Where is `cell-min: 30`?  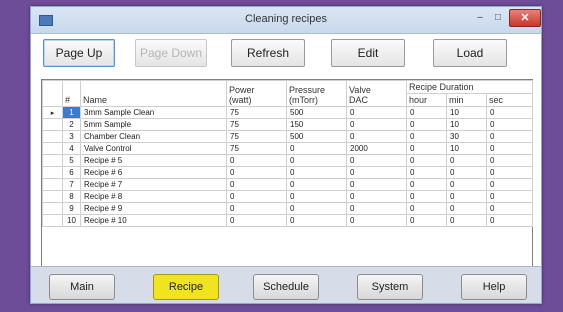 cell-min: 30 is located at coordinates (466, 136).